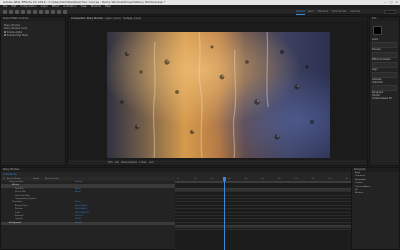 The height and width of the screenshot is (250, 400). I want to click on playhead-handle, so click(224, 179).